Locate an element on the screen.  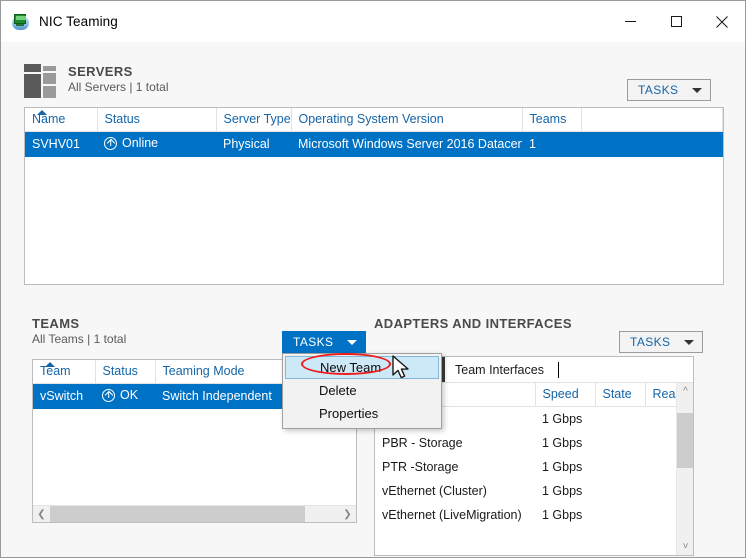
teams-heading: TEAMS is located at coordinates (56, 323).